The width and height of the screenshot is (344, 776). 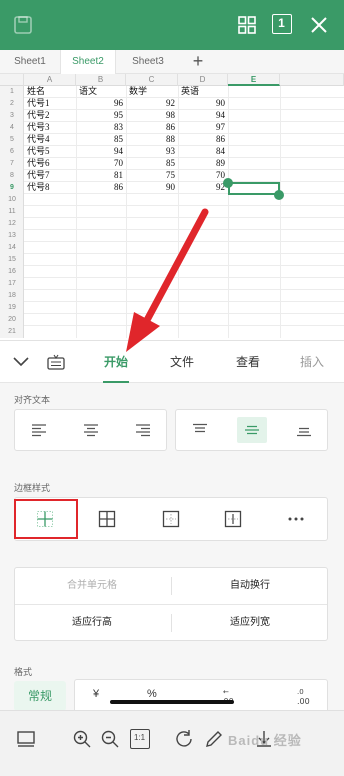 I want to click on row-header: 13, so click(x=12, y=235).